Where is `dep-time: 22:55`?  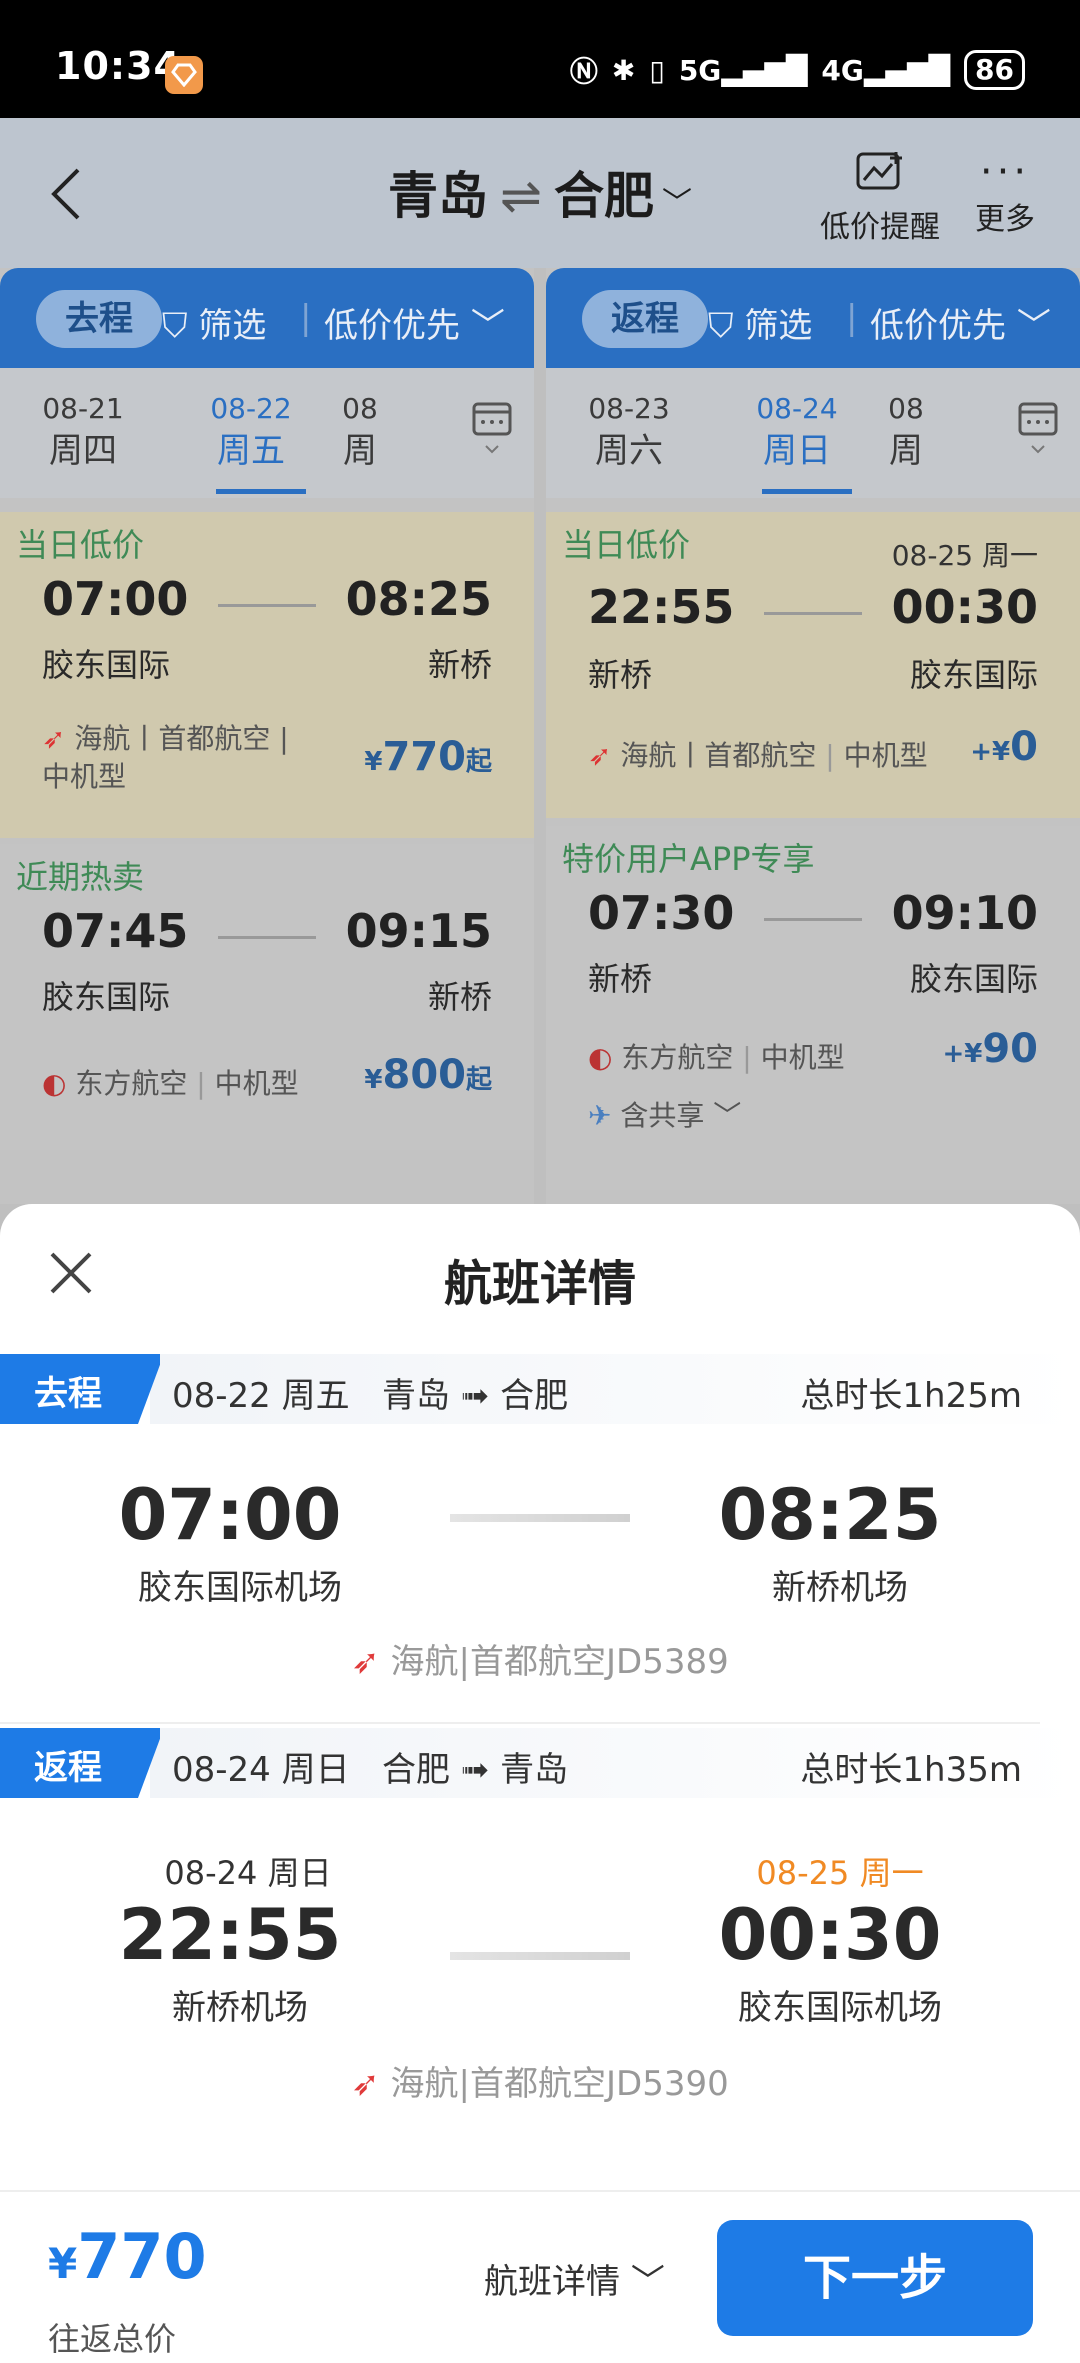 dep-time: 22:55 is located at coordinates (661, 607).